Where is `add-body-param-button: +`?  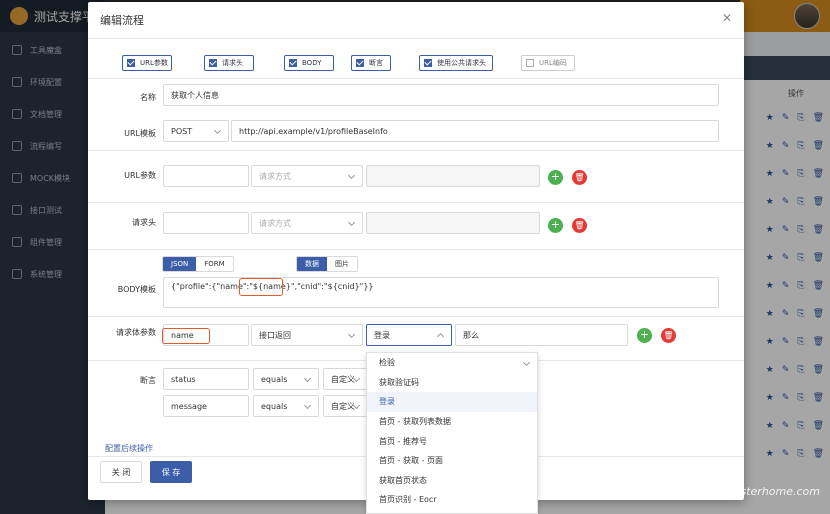 add-body-param-button: + is located at coordinates (644, 335).